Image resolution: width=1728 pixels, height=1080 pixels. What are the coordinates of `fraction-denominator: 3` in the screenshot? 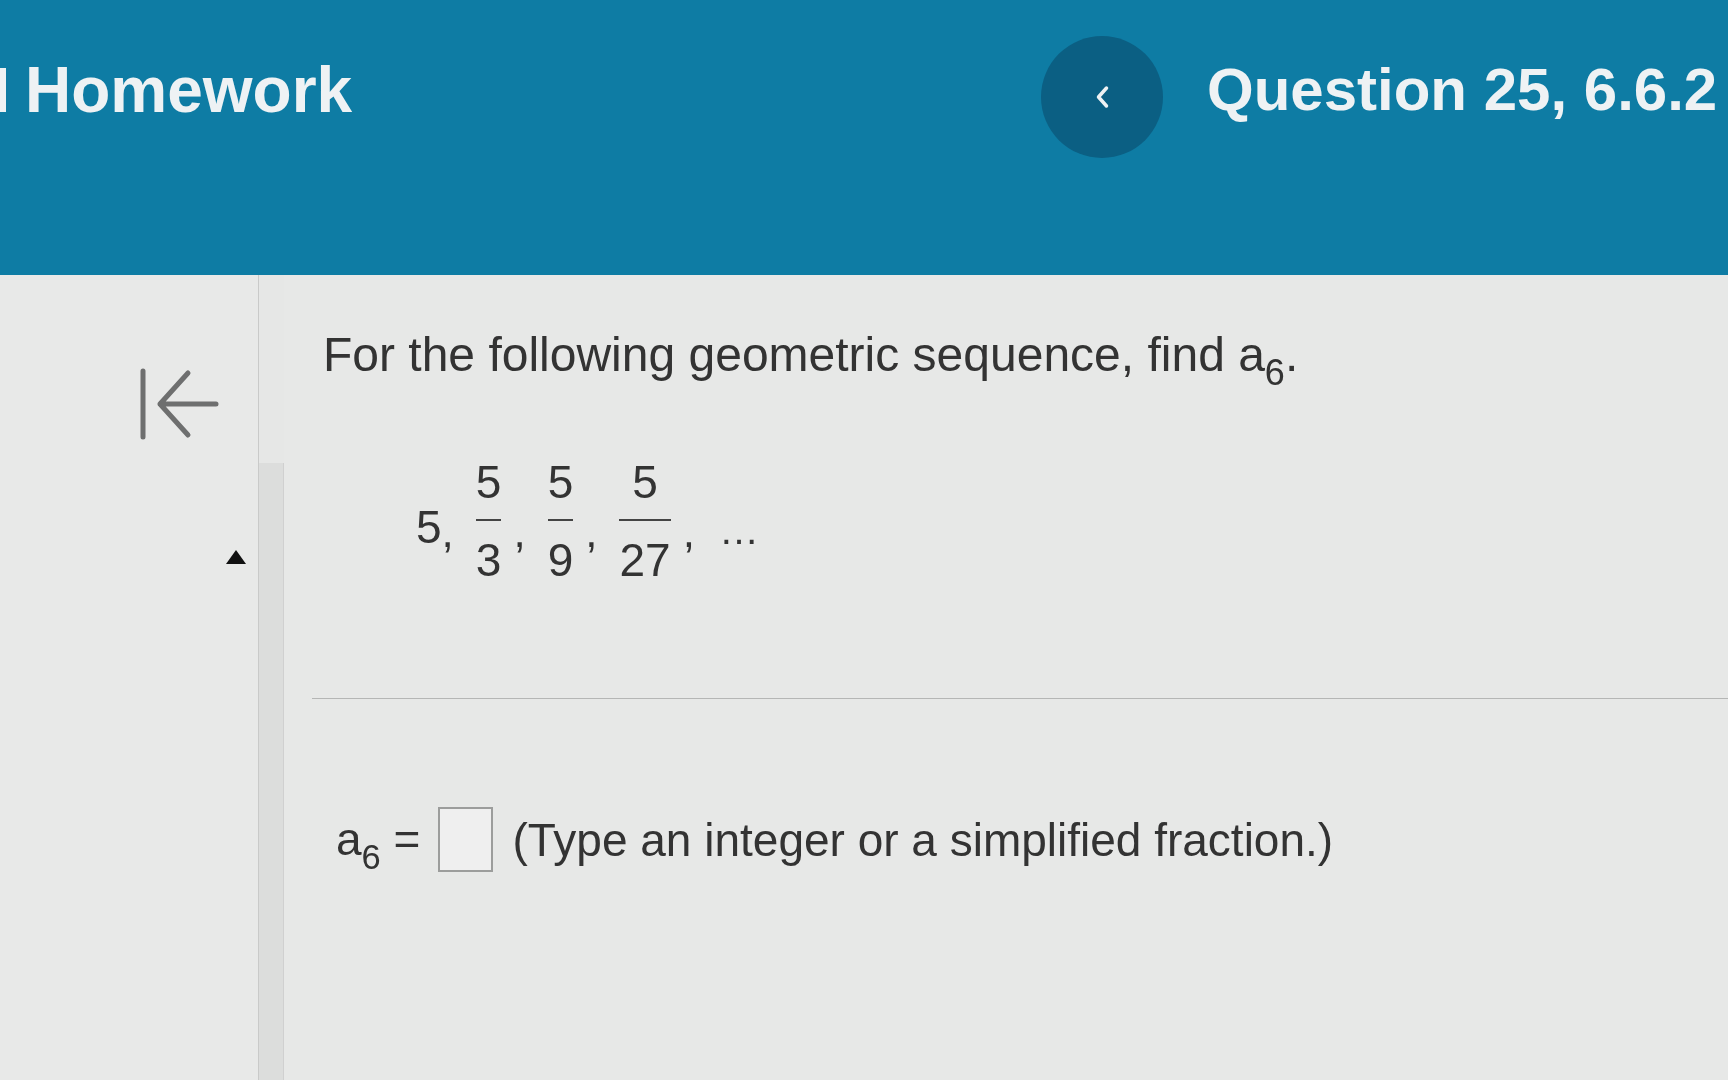 It's located at (488, 558).